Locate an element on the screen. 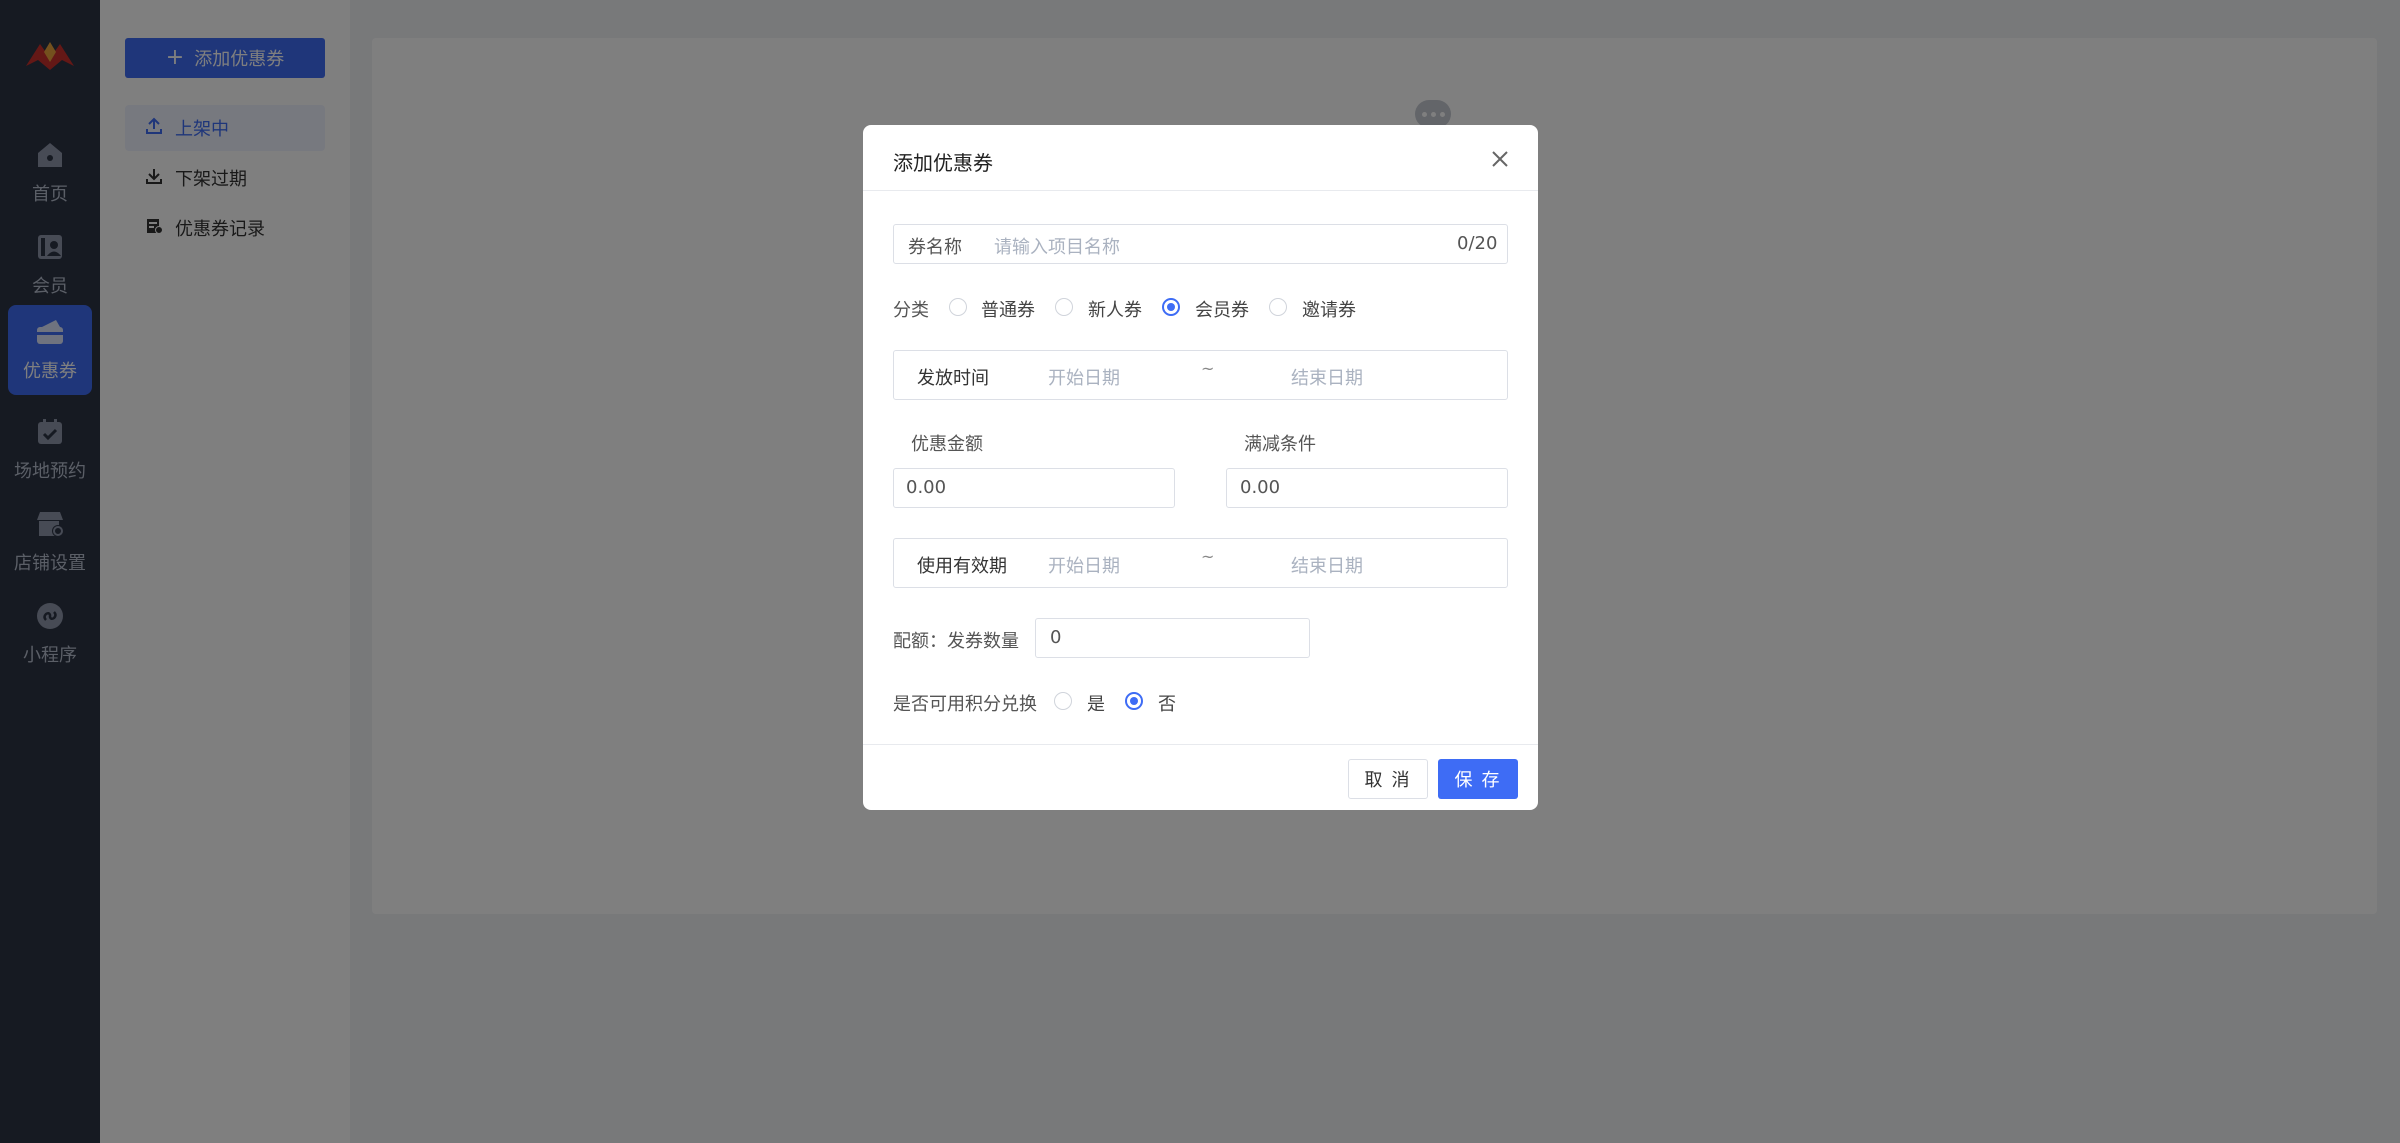 The image size is (2400, 1143). issue-time-label: 发放时间 is located at coordinates (953, 378).